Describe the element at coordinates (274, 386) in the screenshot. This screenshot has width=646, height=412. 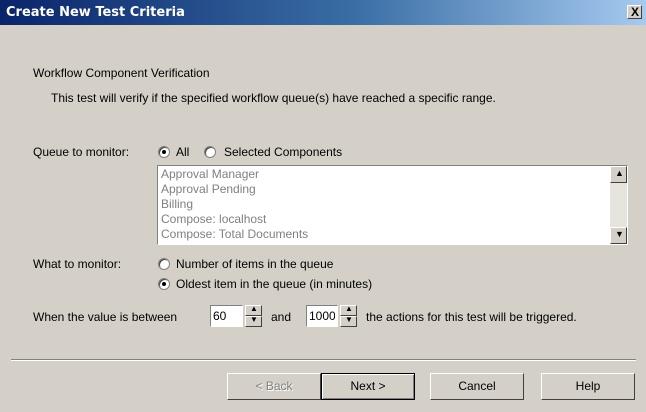
I see `back-button: < Back` at that location.